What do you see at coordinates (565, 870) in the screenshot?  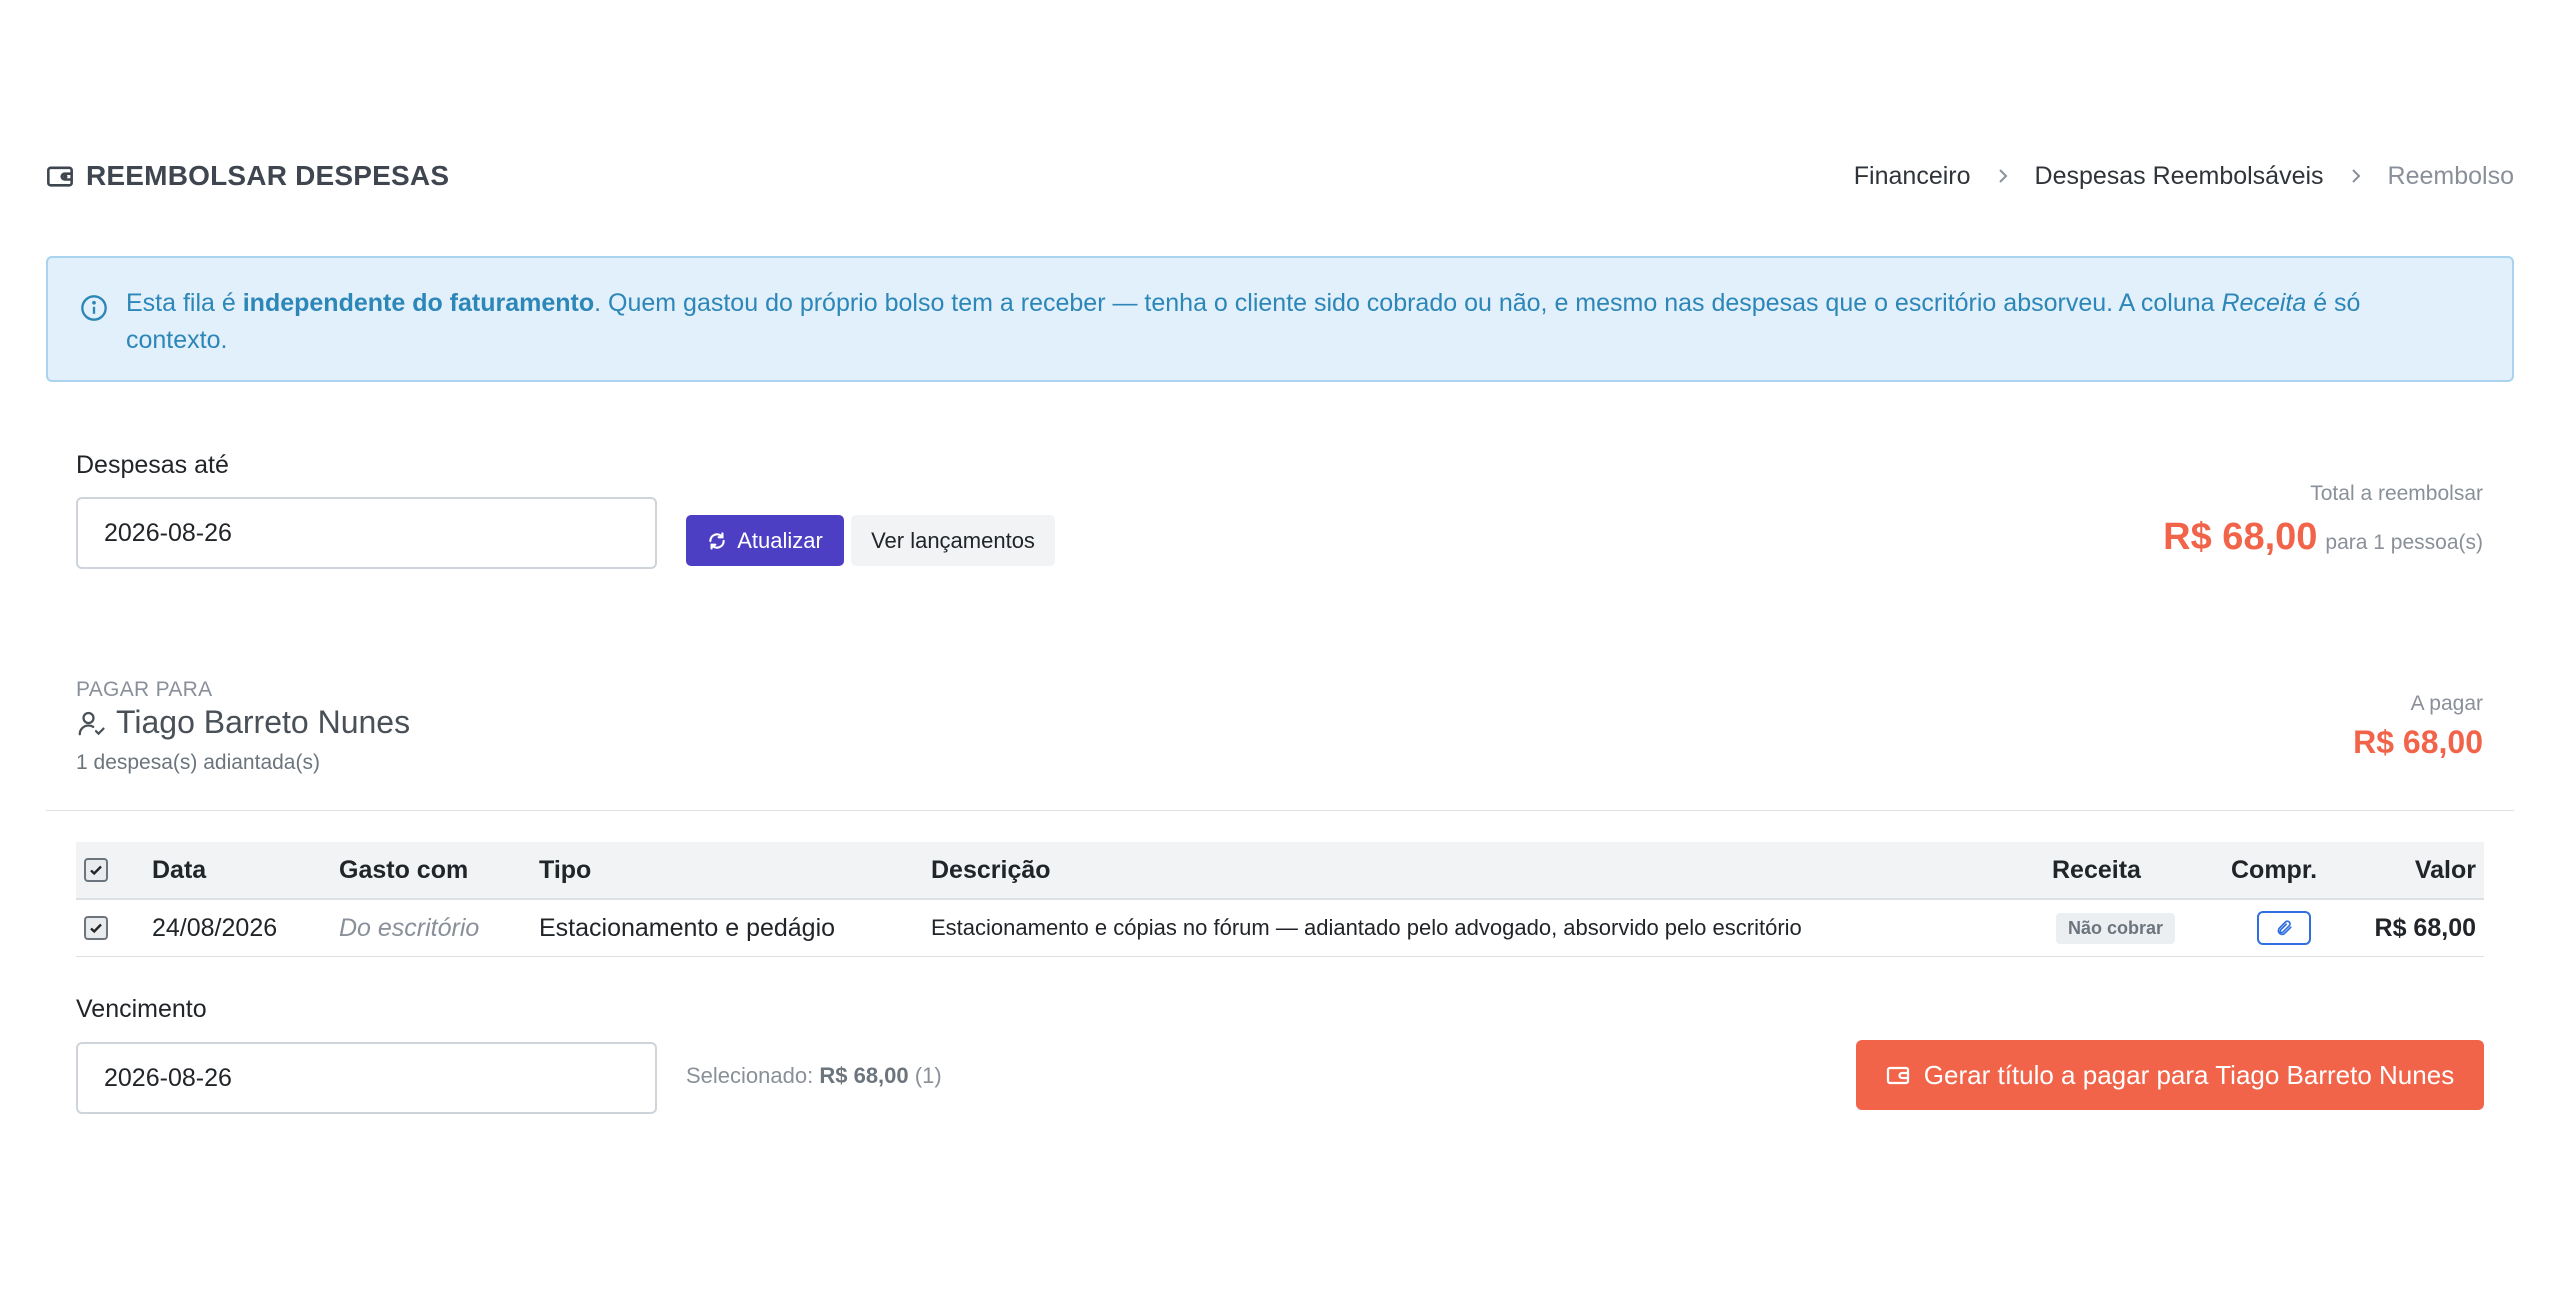 I see `col-tipo: Tipo` at bounding box center [565, 870].